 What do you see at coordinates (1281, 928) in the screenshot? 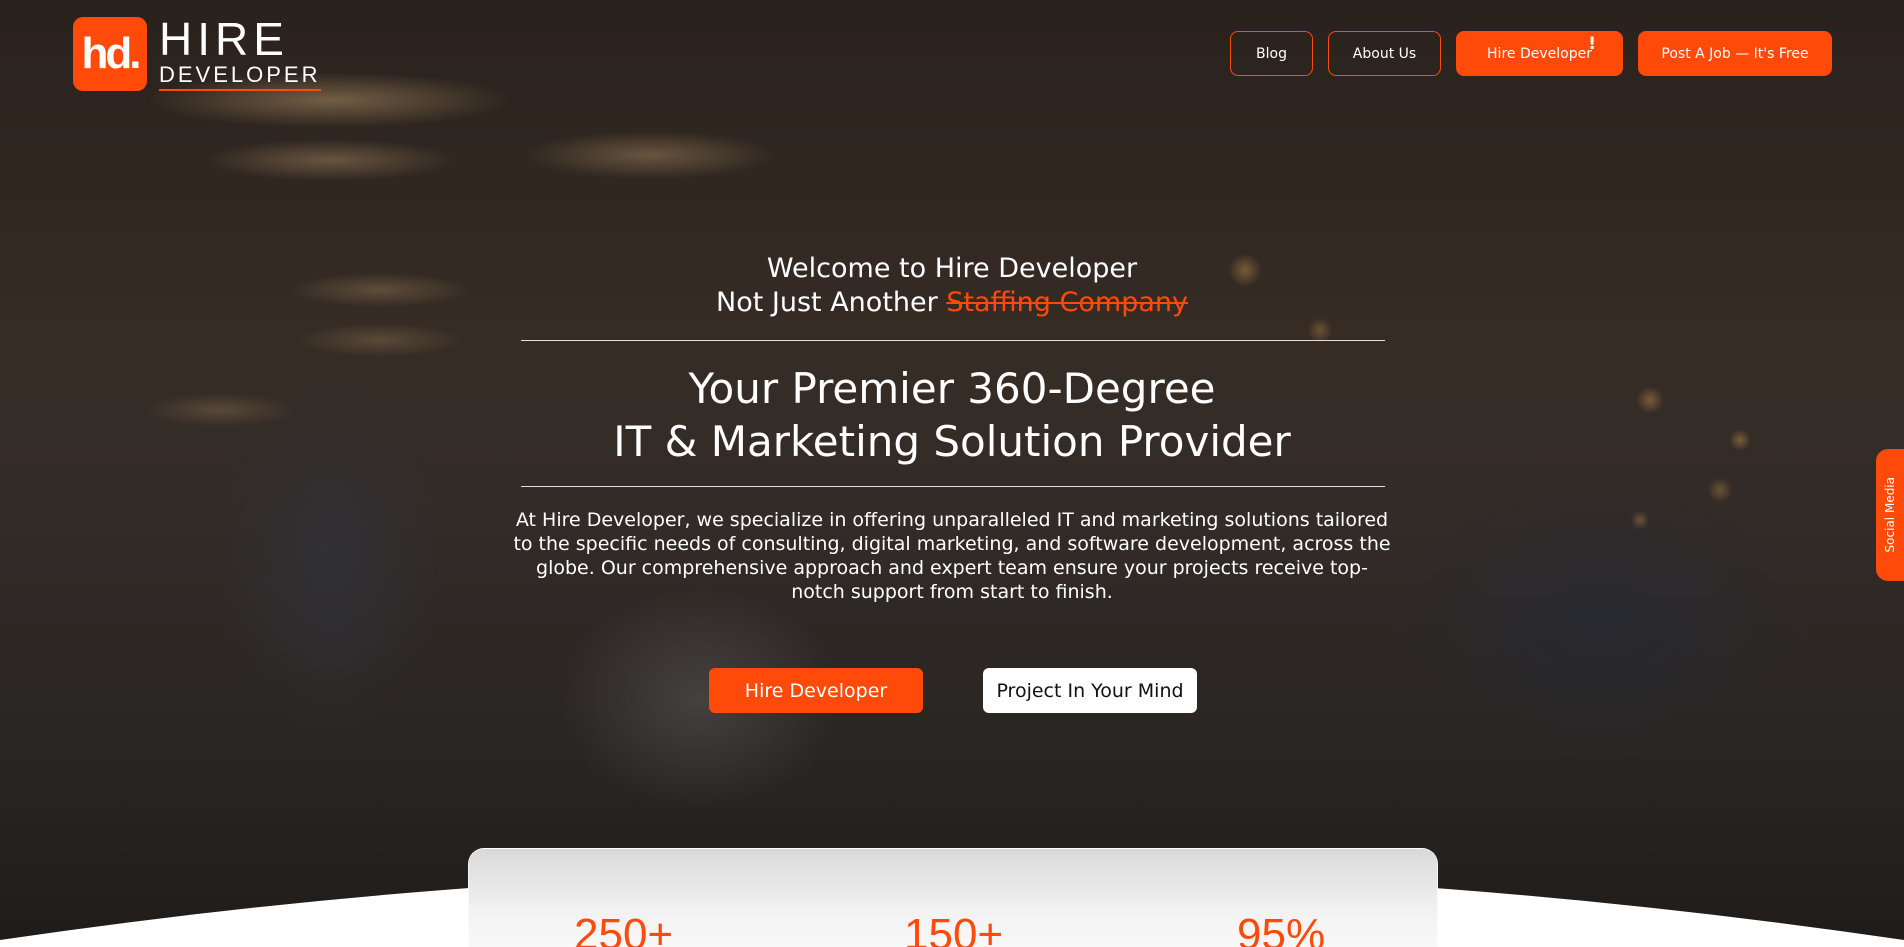
I see `stat-value: 95%` at bounding box center [1281, 928].